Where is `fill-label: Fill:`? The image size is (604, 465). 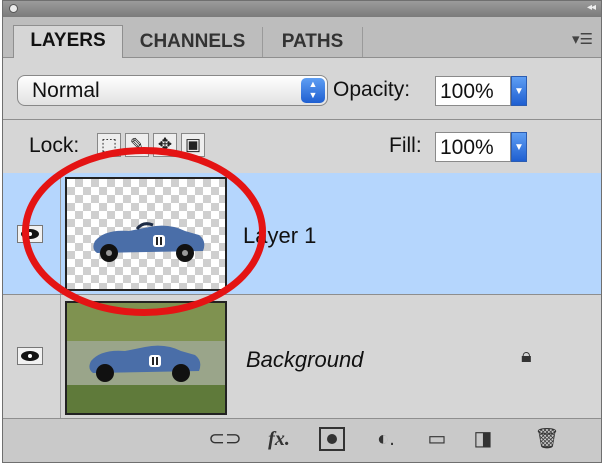
fill-label: Fill: is located at coordinates (405, 145).